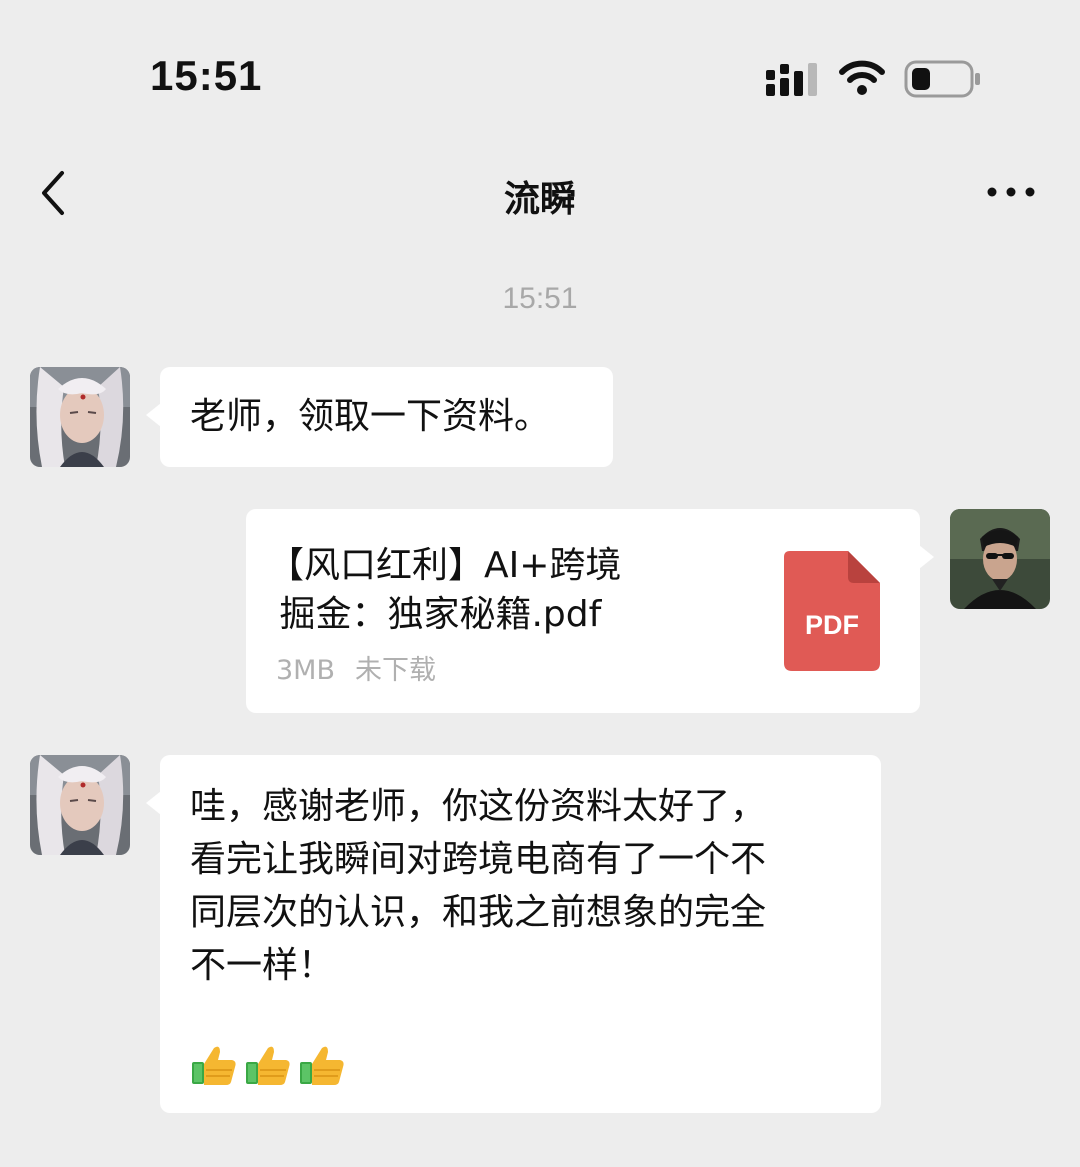  What do you see at coordinates (832, 625) in the screenshot?
I see `pdf-label: PDF` at bounding box center [832, 625].